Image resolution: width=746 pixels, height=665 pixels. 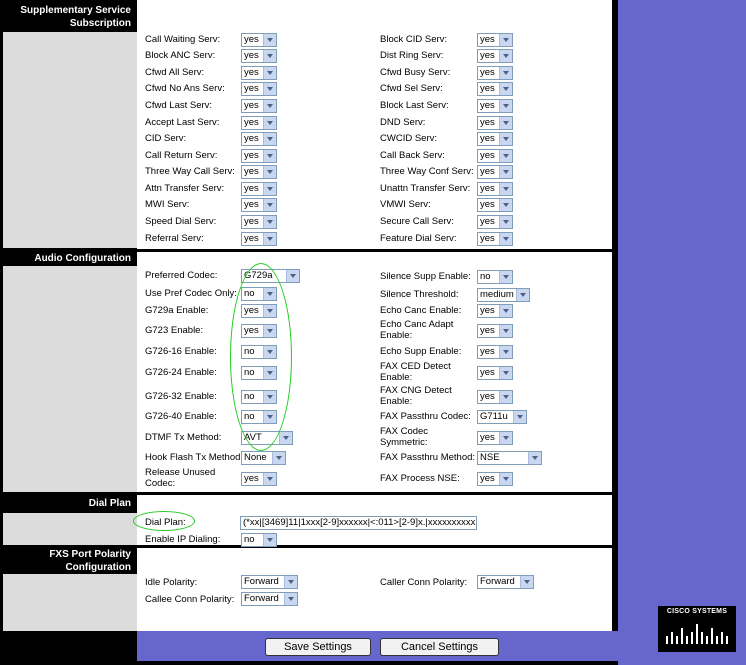 What do you see at coordinates (503, 295) in the screenshot?
I see `field-select: medium` at bounding box center [503, 295].